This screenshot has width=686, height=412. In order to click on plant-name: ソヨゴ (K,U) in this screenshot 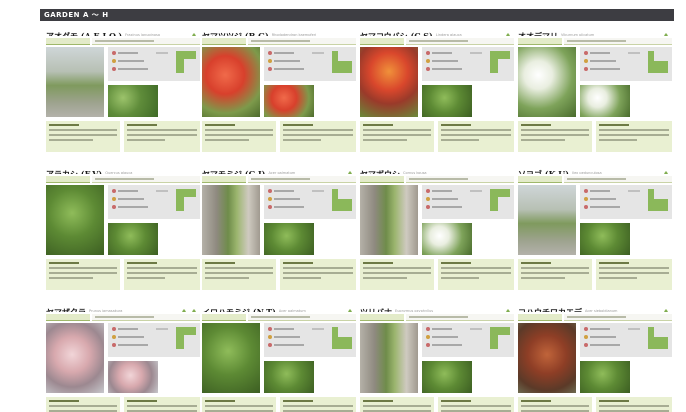, I will do `click(544, 171)`.